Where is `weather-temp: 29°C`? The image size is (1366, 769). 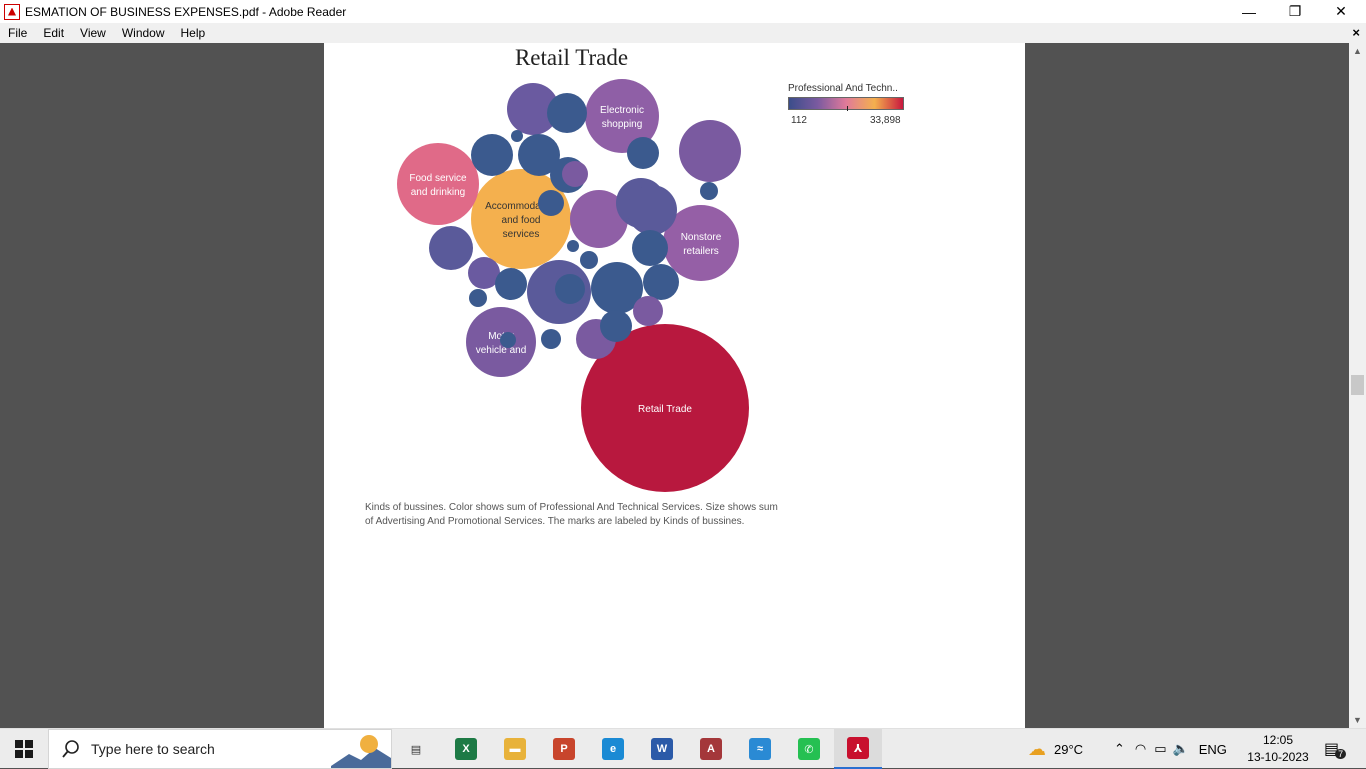 weather-temp: 29°C is located at coordinates (1069, 749).